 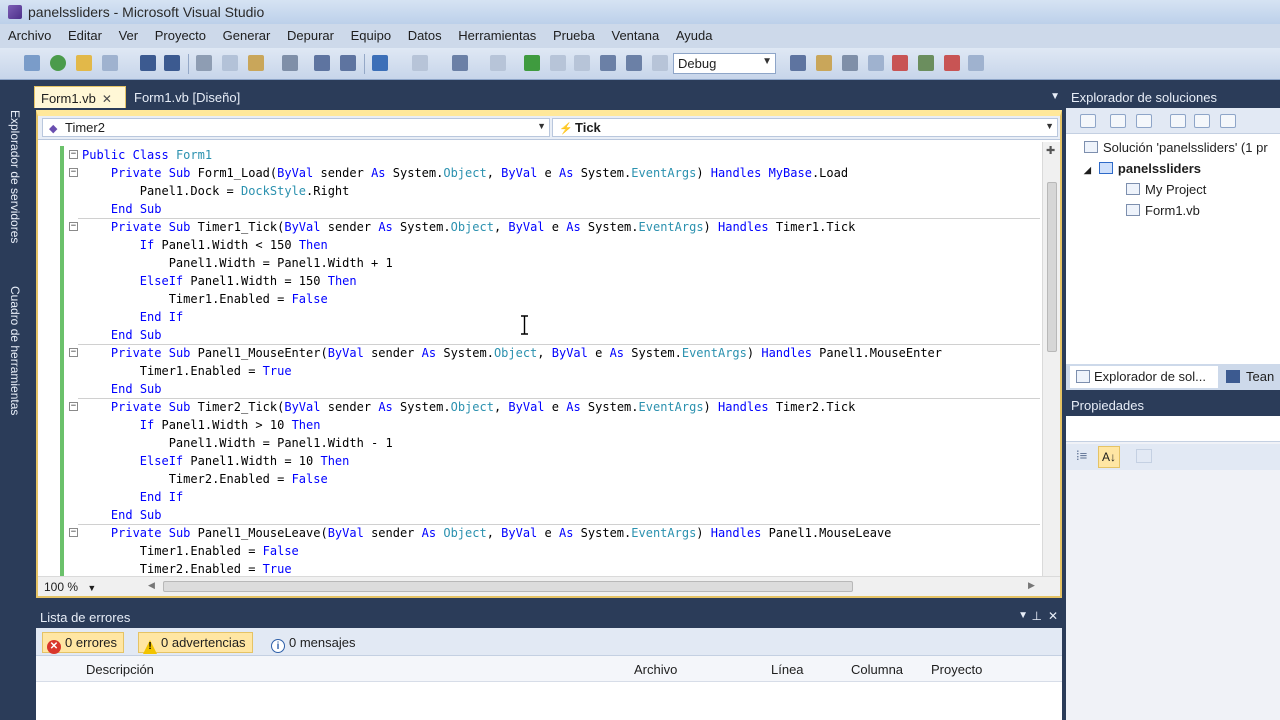 What do you see at coordinates (1173, 429) in the screenshot?
I see `object-select` at bounding box center [1173, 429].